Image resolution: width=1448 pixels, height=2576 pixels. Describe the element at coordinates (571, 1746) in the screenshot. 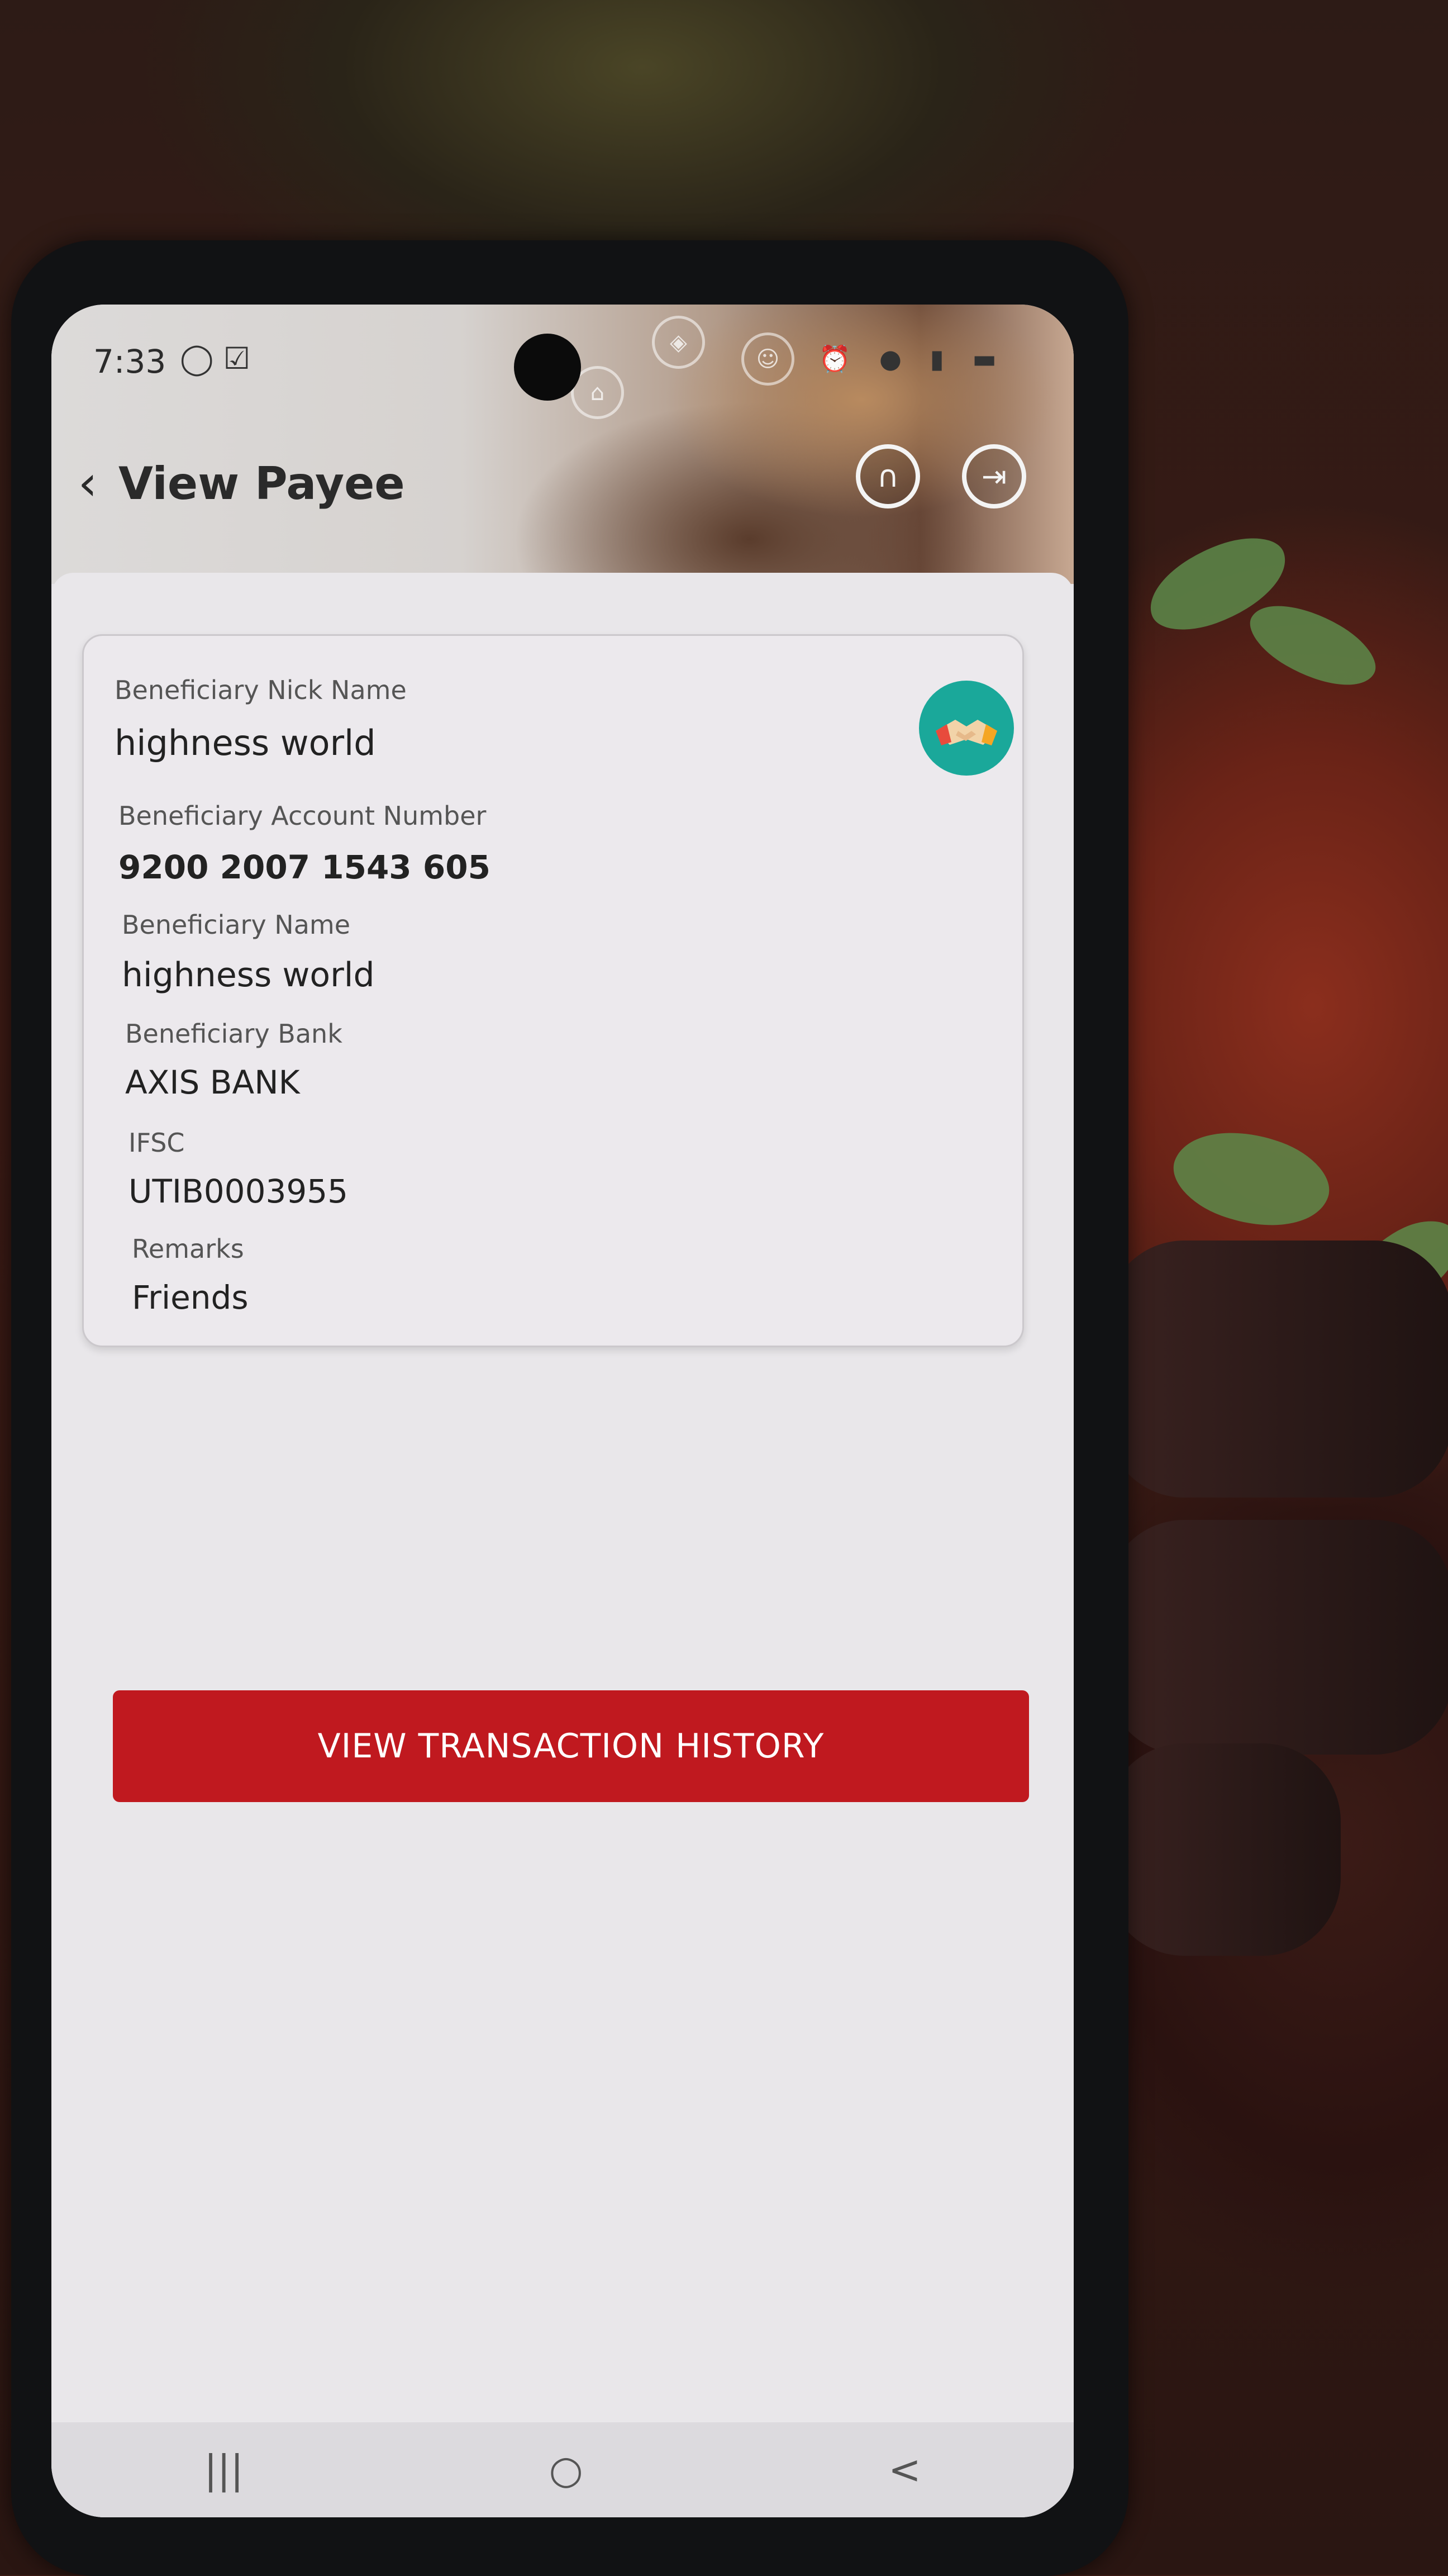

I see `view-transaction-history-button: VIEW TRANSACTION HISTORY` at that location.